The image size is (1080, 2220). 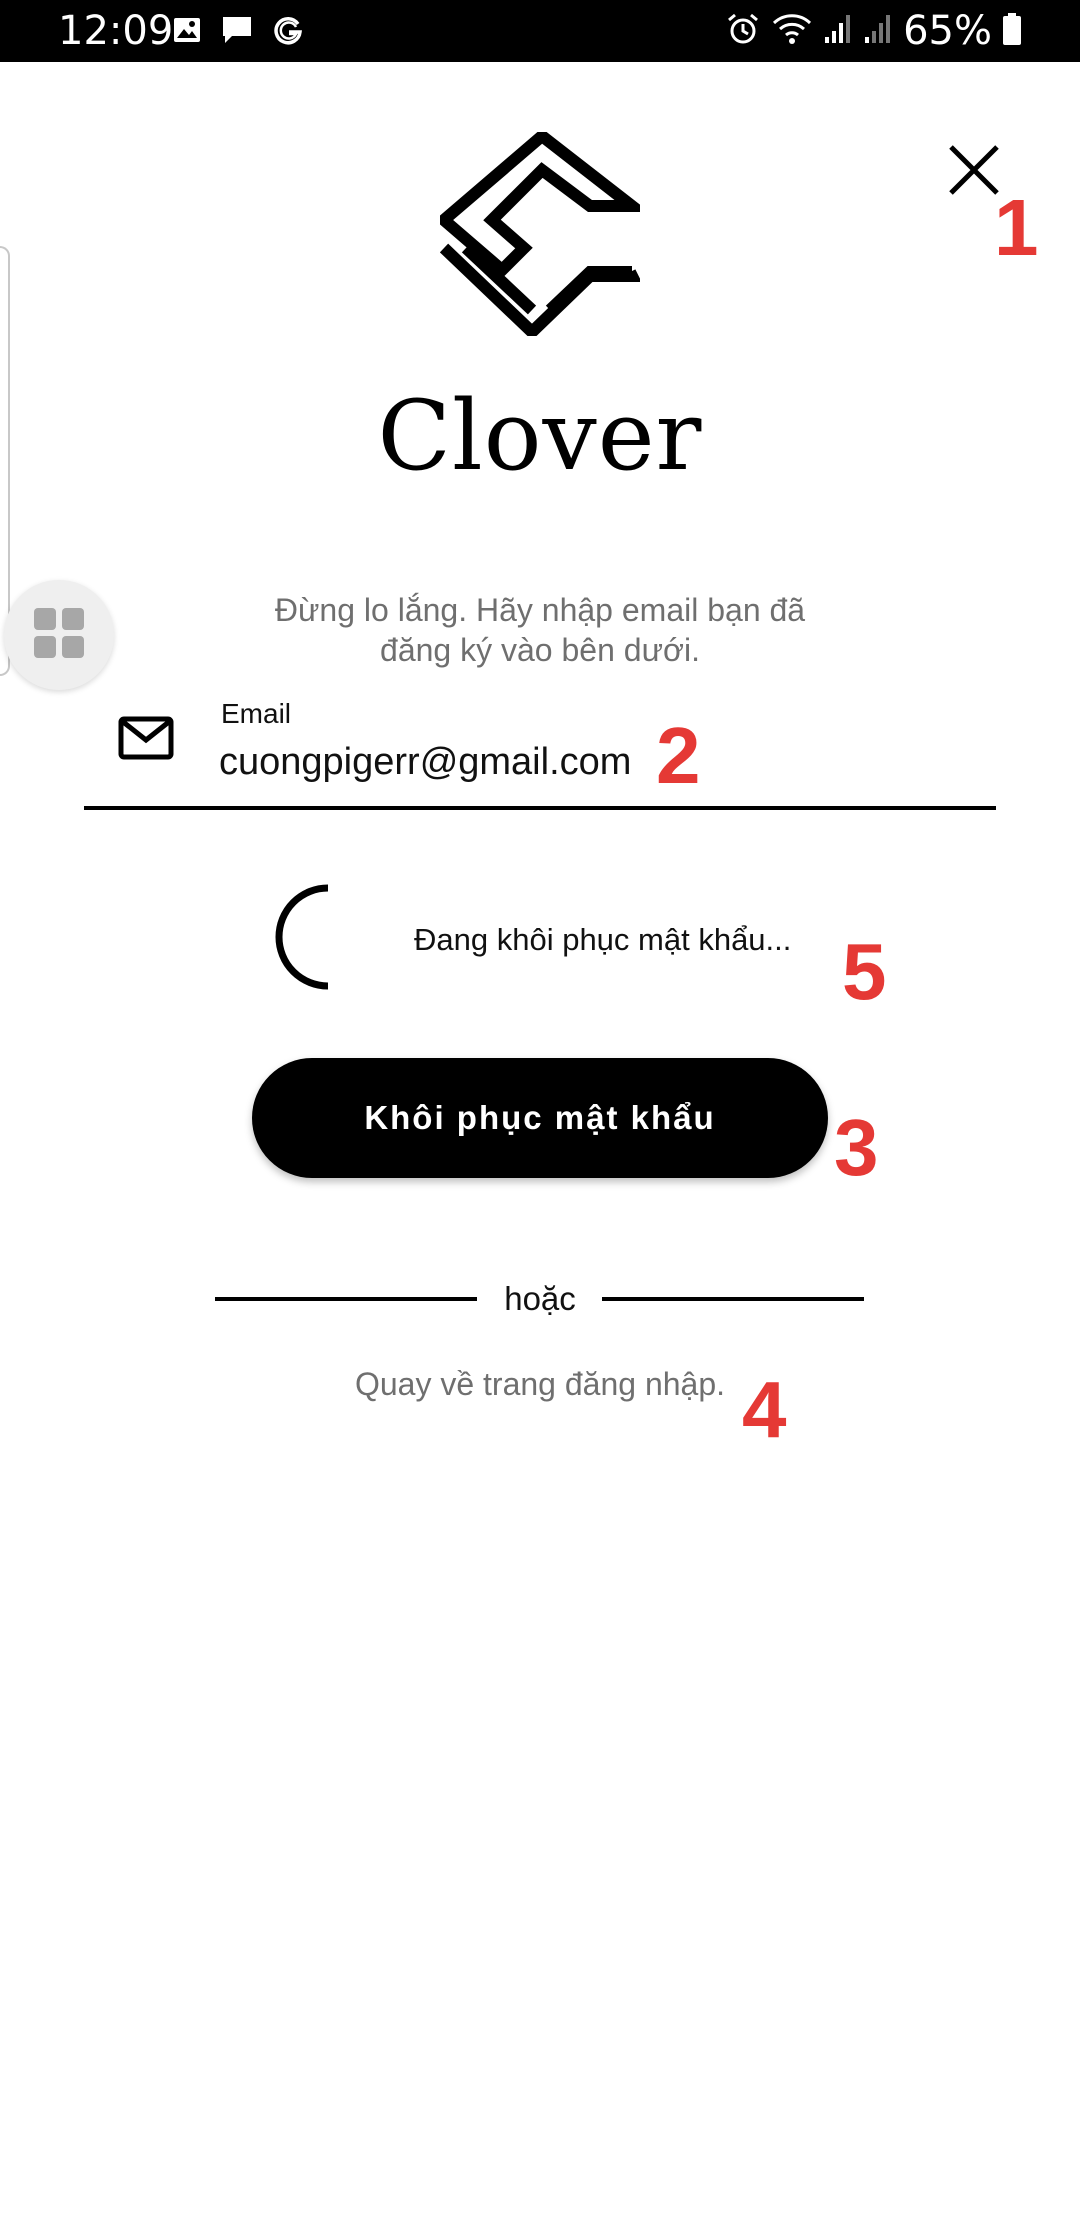 What do you see at coordinates (540, 610) in the screenshot?
I see `instruction-line-1: Đừng lo lắng. Hãy nhập email bạn đã` at bounding box center [540, 610].